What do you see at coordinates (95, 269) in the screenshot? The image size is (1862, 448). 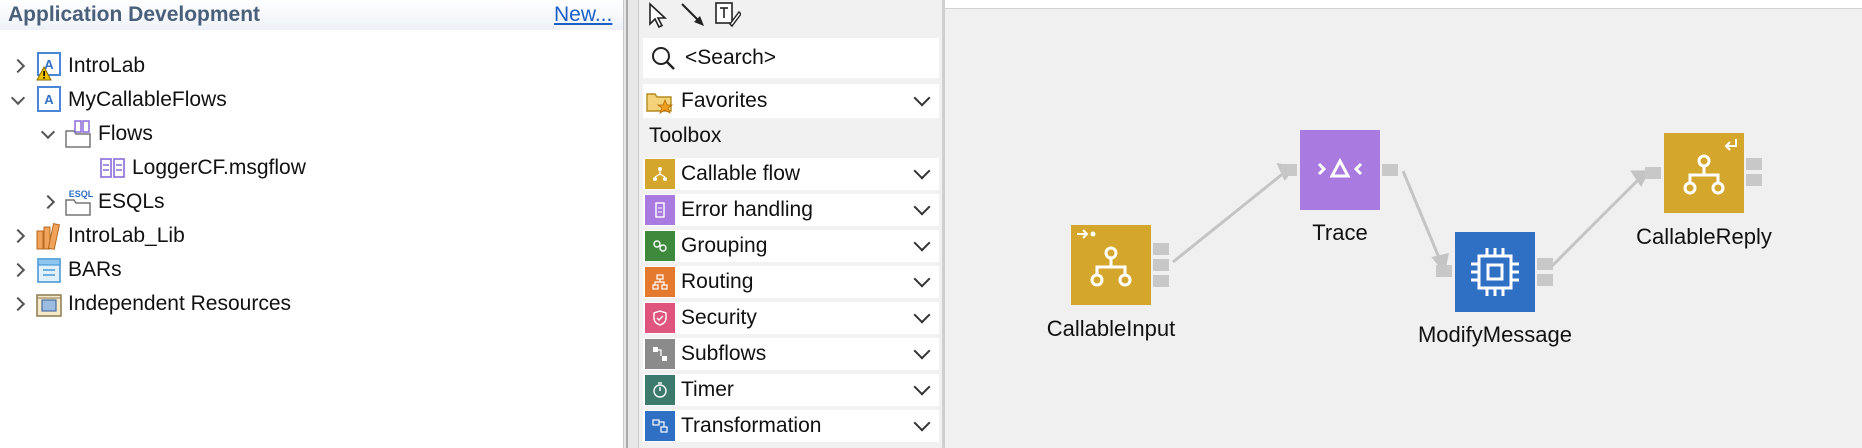 I see `tree-item-label: BARs` at bounding box center [95, 269].